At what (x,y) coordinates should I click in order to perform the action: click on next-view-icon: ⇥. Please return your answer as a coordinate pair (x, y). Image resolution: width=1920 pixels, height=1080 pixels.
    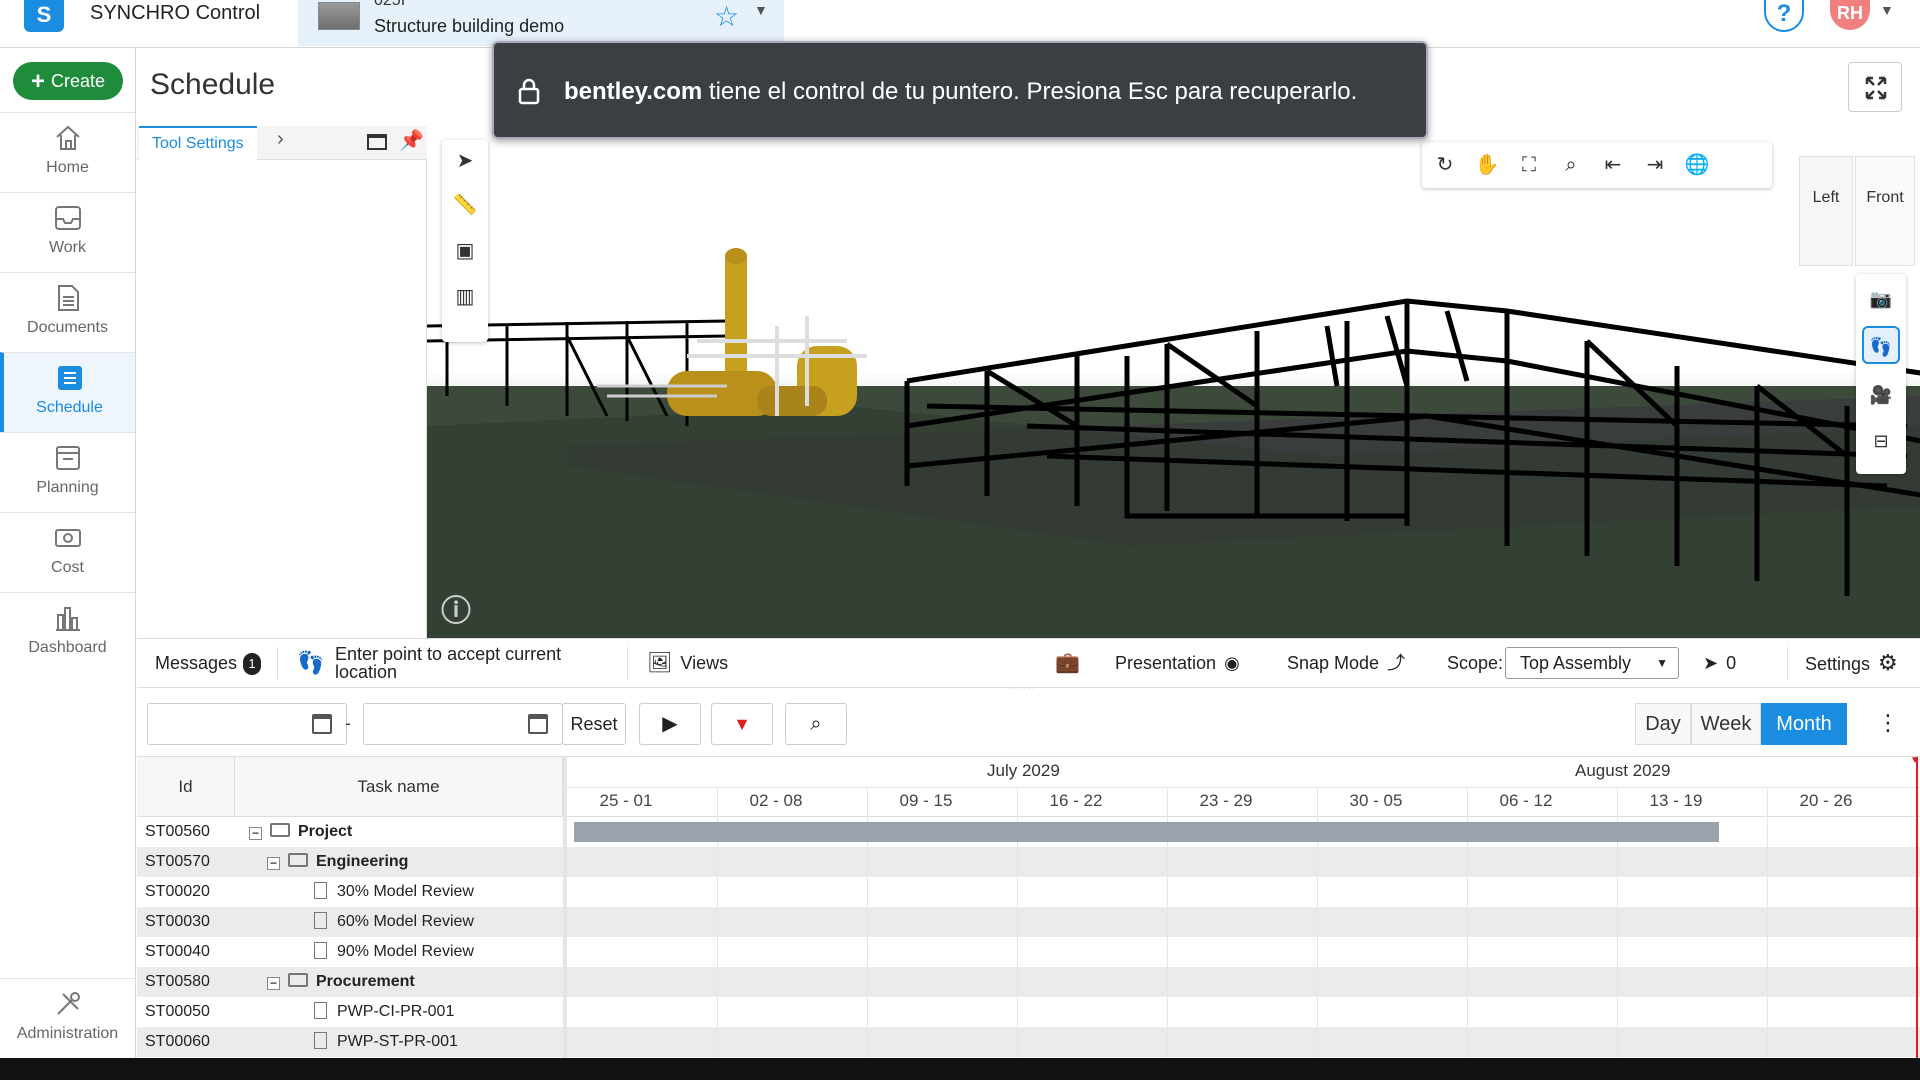
    Looking at the image, I should click on (1655, 165).